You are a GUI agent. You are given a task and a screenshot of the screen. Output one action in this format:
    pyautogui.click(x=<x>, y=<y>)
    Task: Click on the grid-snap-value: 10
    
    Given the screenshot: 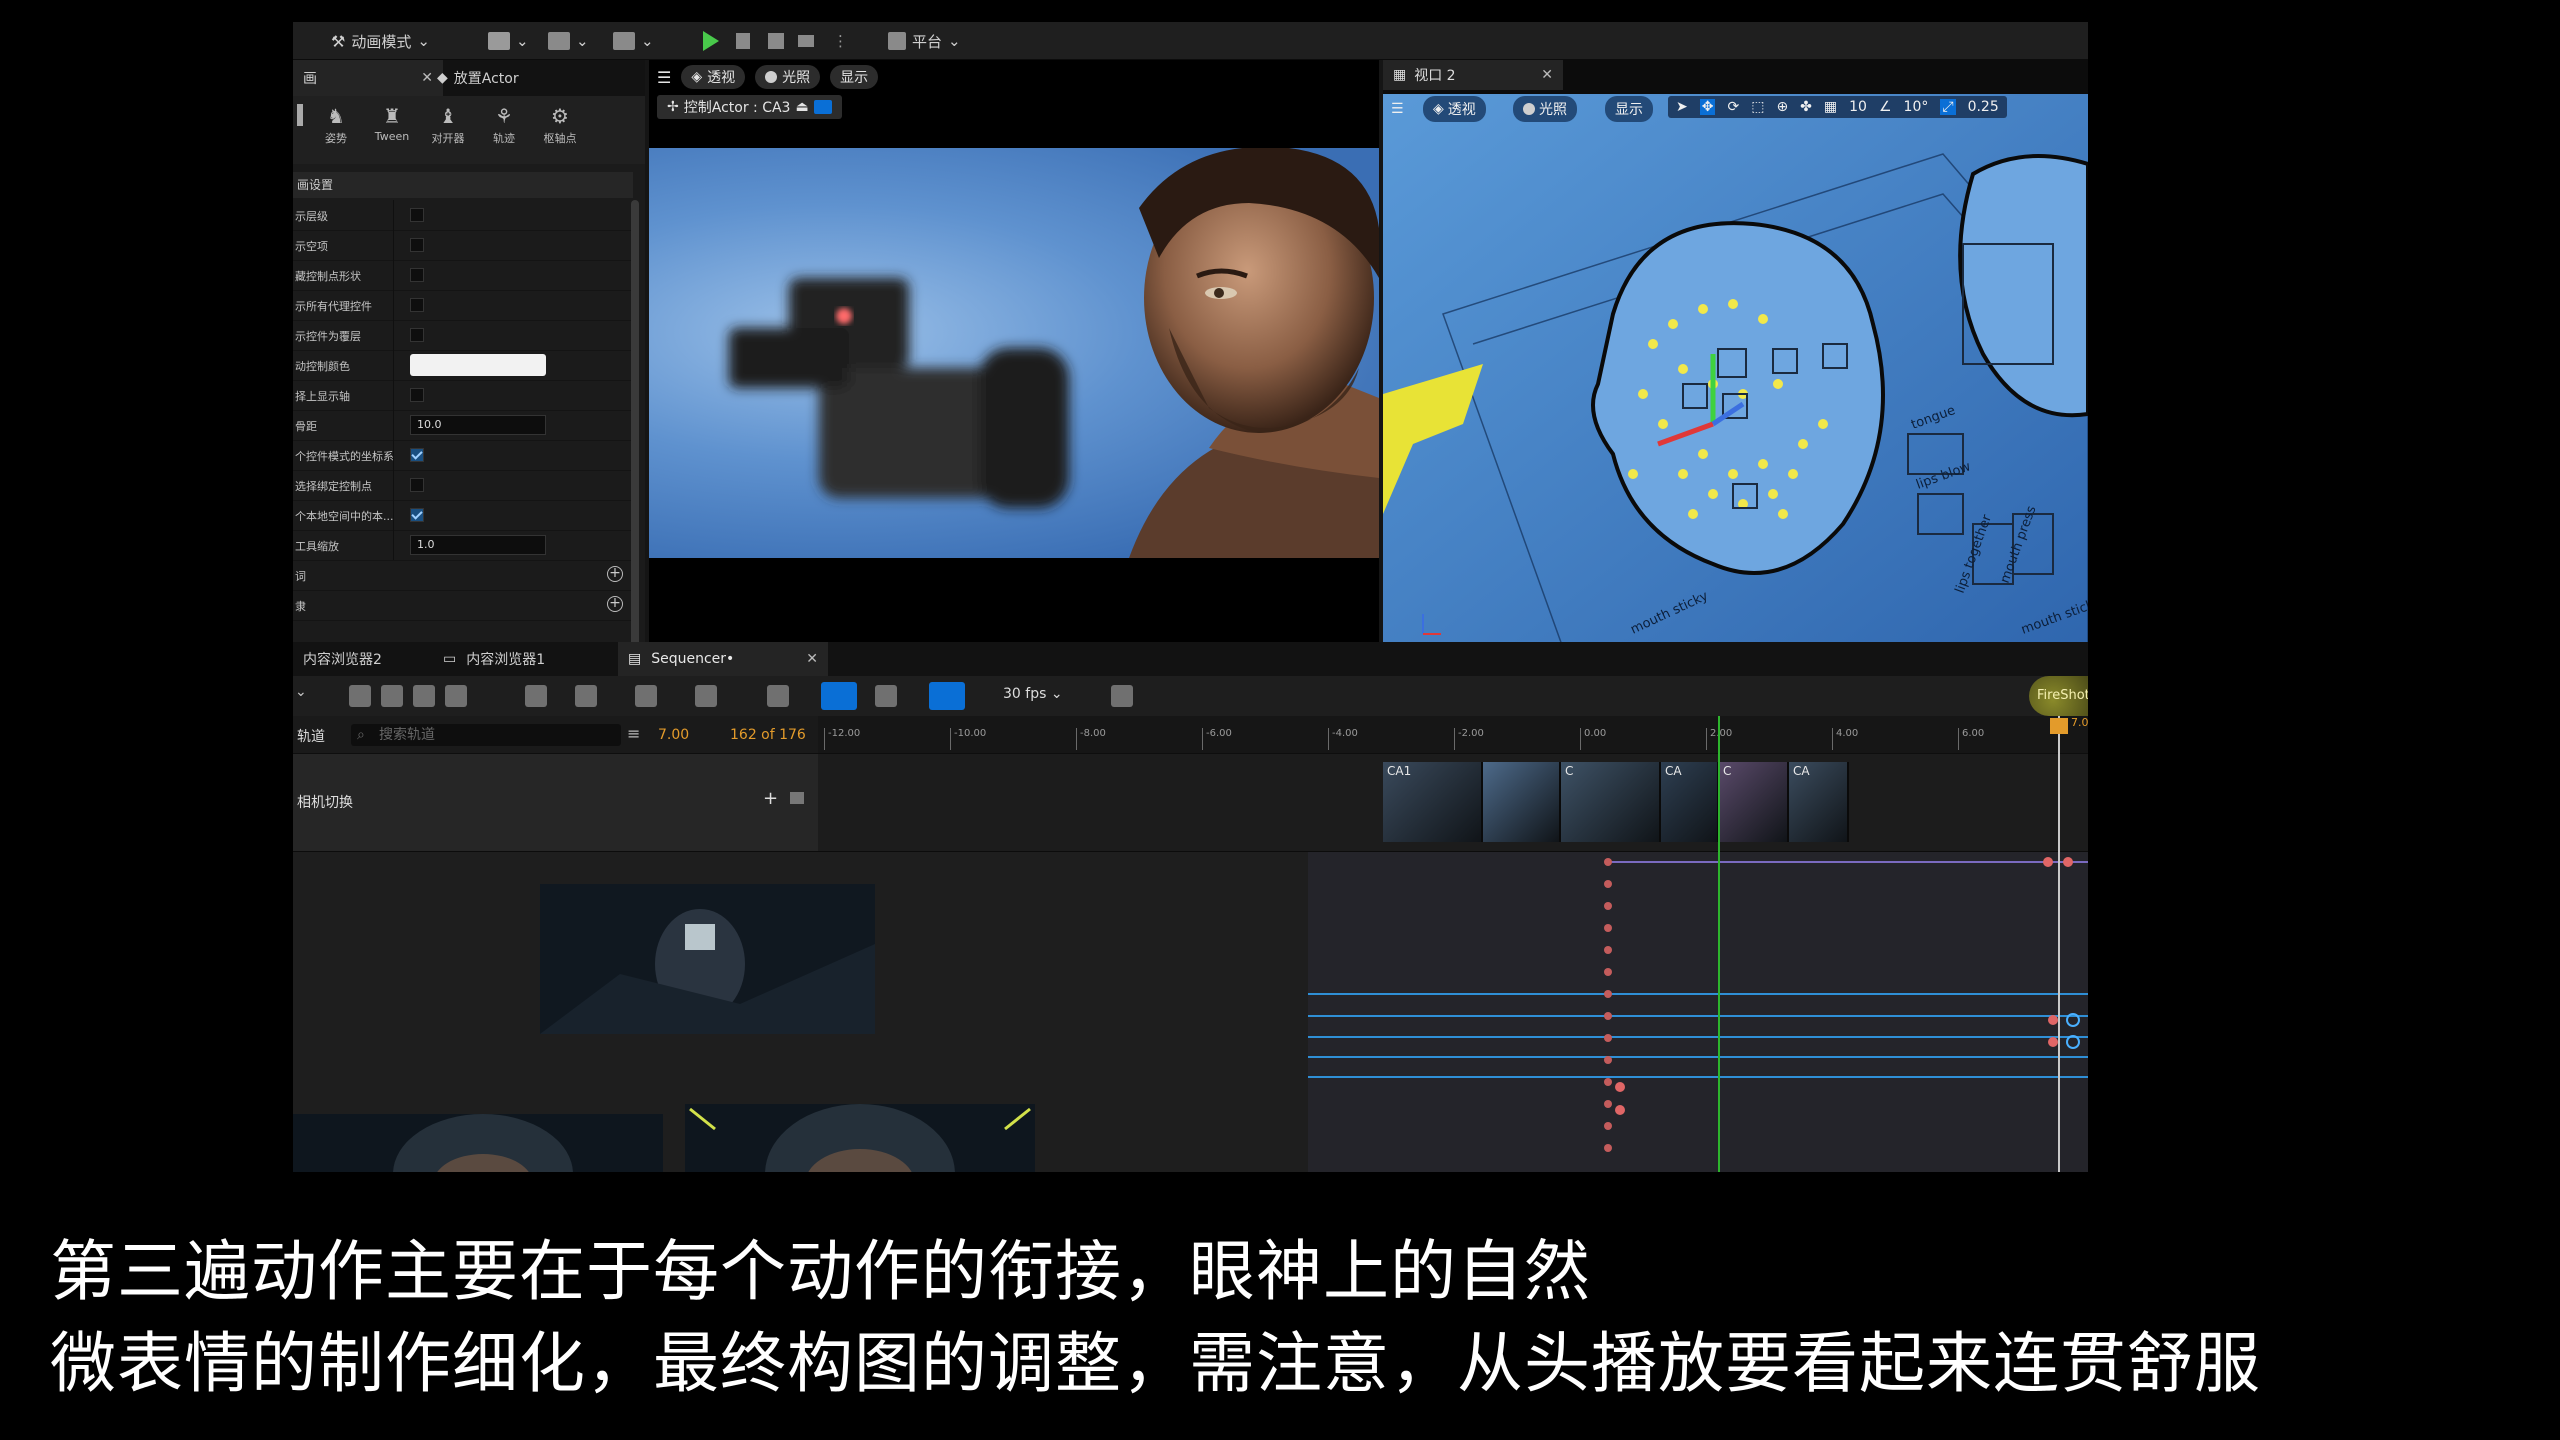 What is the action you would take?
    pyautogui.click(x=1858, y=107)
    